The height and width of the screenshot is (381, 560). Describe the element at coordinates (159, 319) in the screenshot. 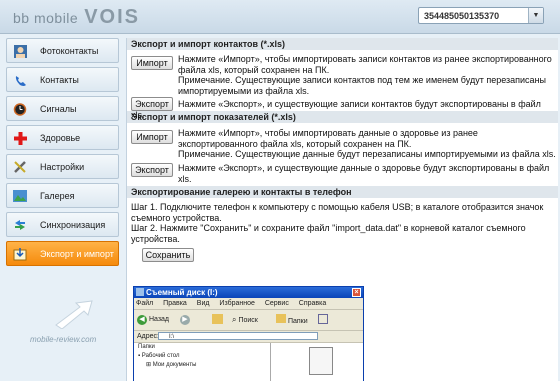

I see `back-label: Назад` at that location.